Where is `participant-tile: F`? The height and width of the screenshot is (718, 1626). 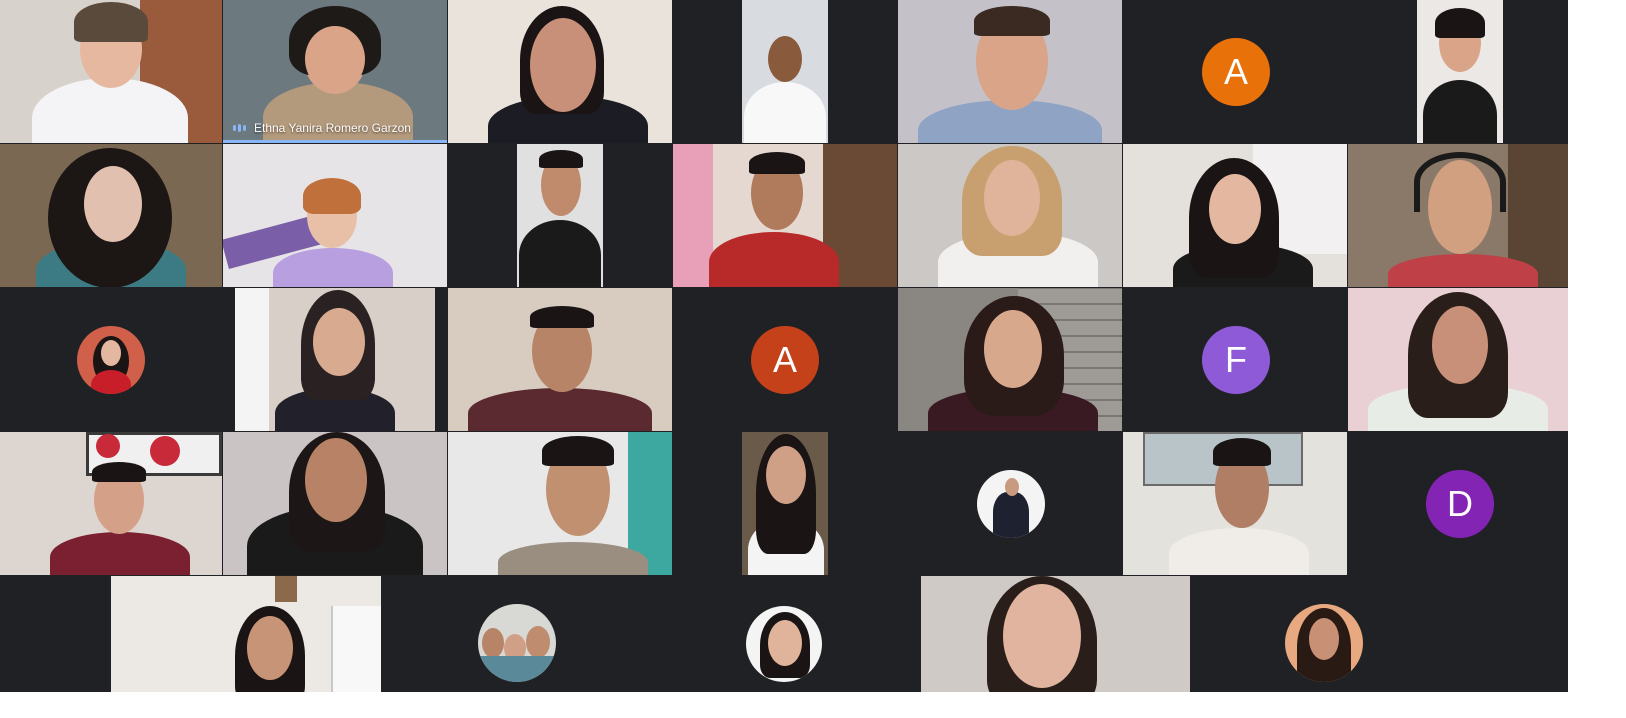 participant-tile: F is located at coordinates (1235, 359).